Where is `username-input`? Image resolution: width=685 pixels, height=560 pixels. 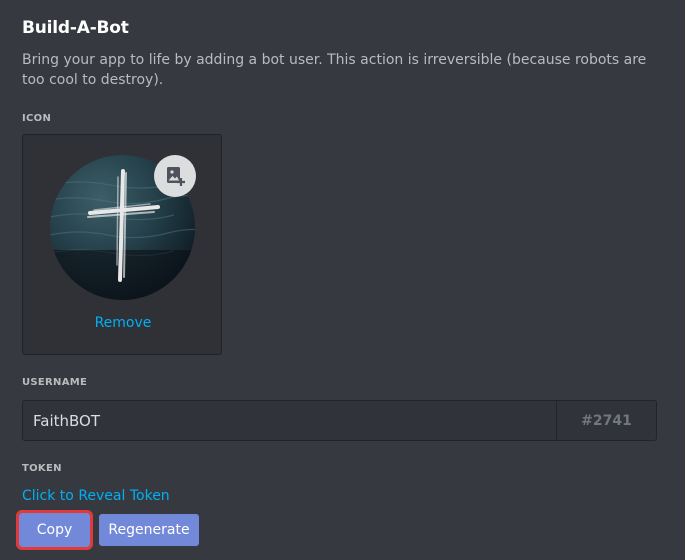
username-input is located at coordinates (289, 420).